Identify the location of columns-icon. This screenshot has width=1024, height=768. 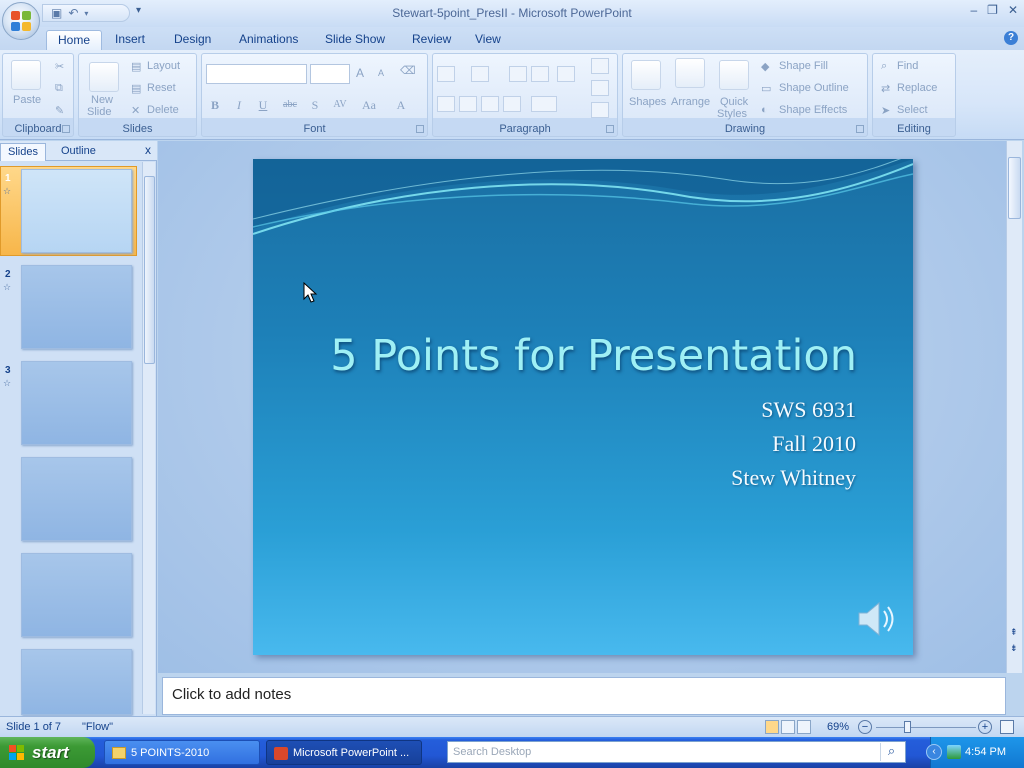
(544, 104).